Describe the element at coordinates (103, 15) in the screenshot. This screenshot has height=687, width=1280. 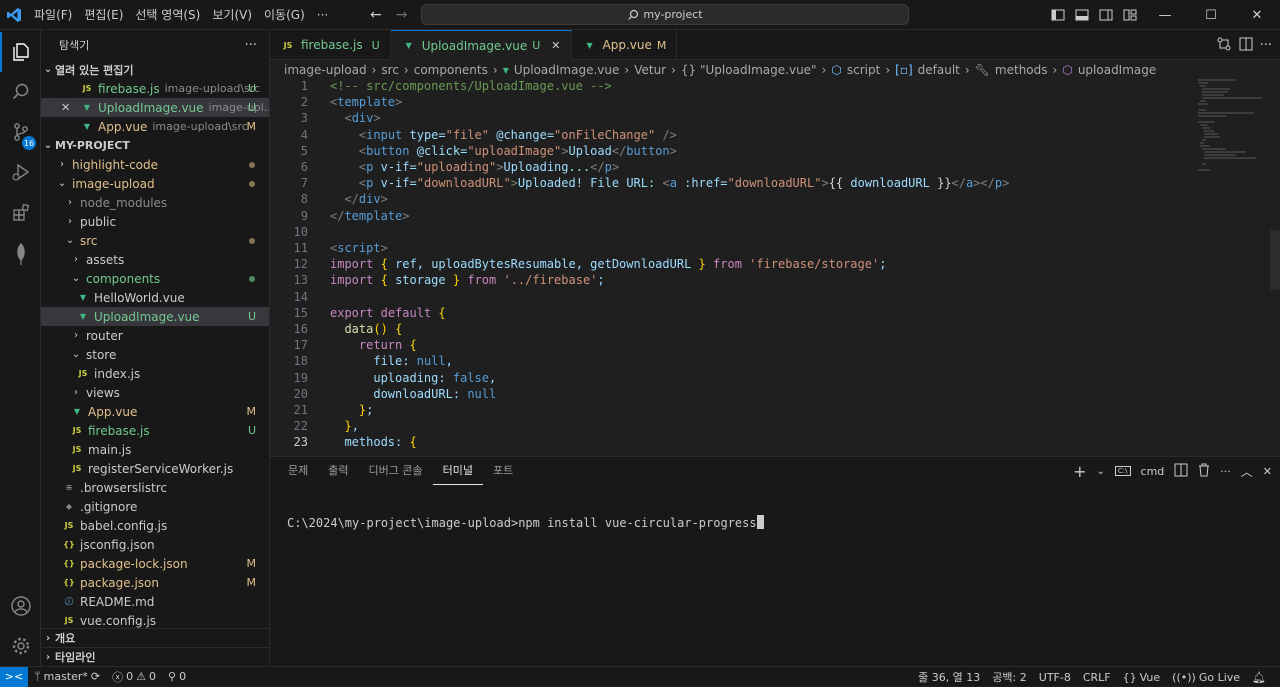
I see `menu-edit: 편집(E)` at that location.